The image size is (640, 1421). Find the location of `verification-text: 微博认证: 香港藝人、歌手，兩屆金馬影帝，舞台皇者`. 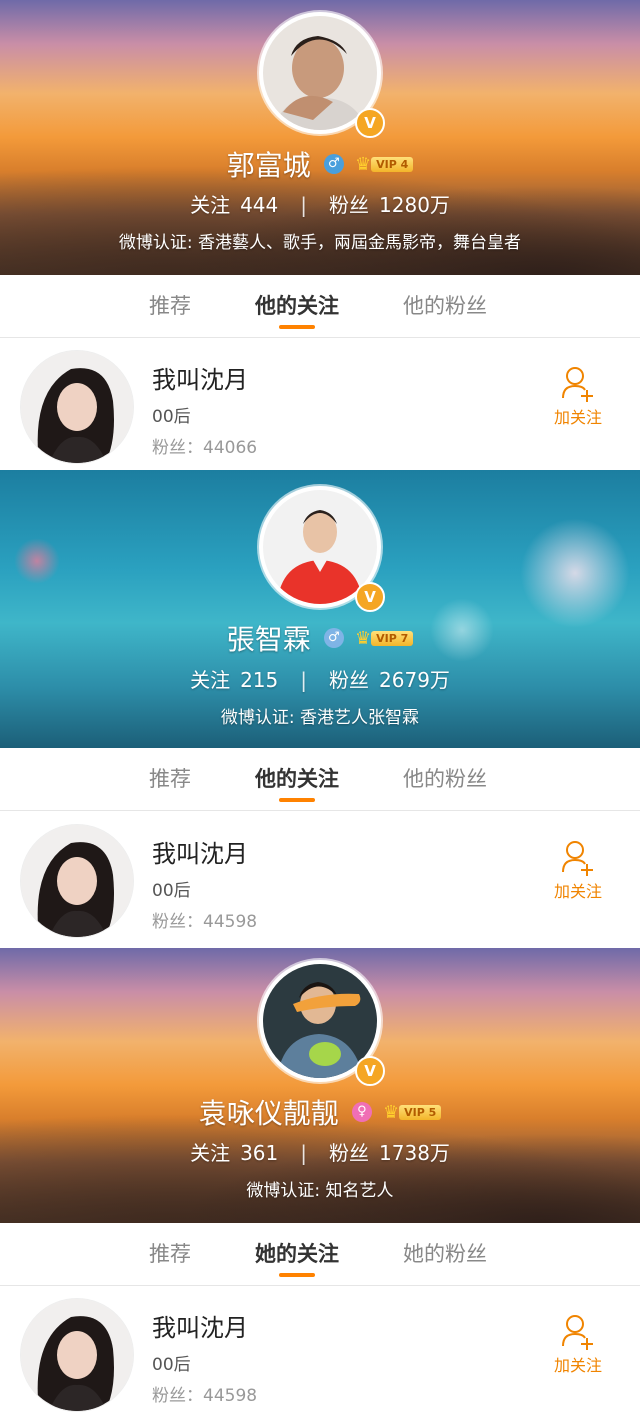

verification-text: 微博认证: 香港藝人、歌手，兩屆金馬影帝，舞台皇者 is located at coordinates (320, 243).